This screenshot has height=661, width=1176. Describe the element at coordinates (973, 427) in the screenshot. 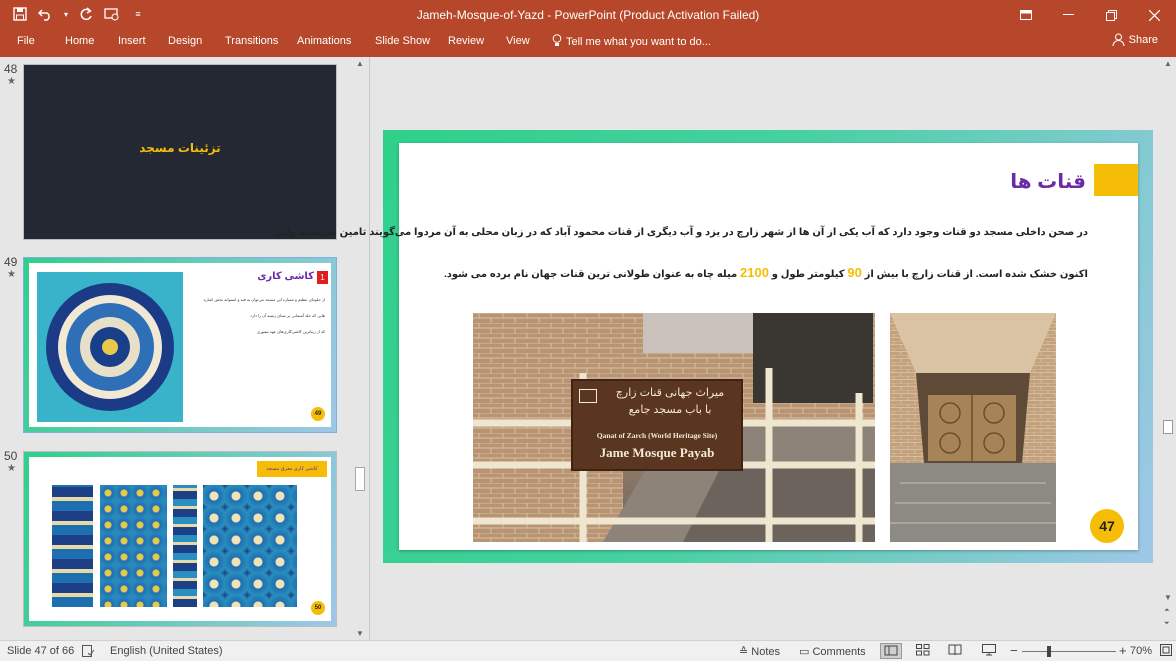

I see `qanat-well-photo` at that location.